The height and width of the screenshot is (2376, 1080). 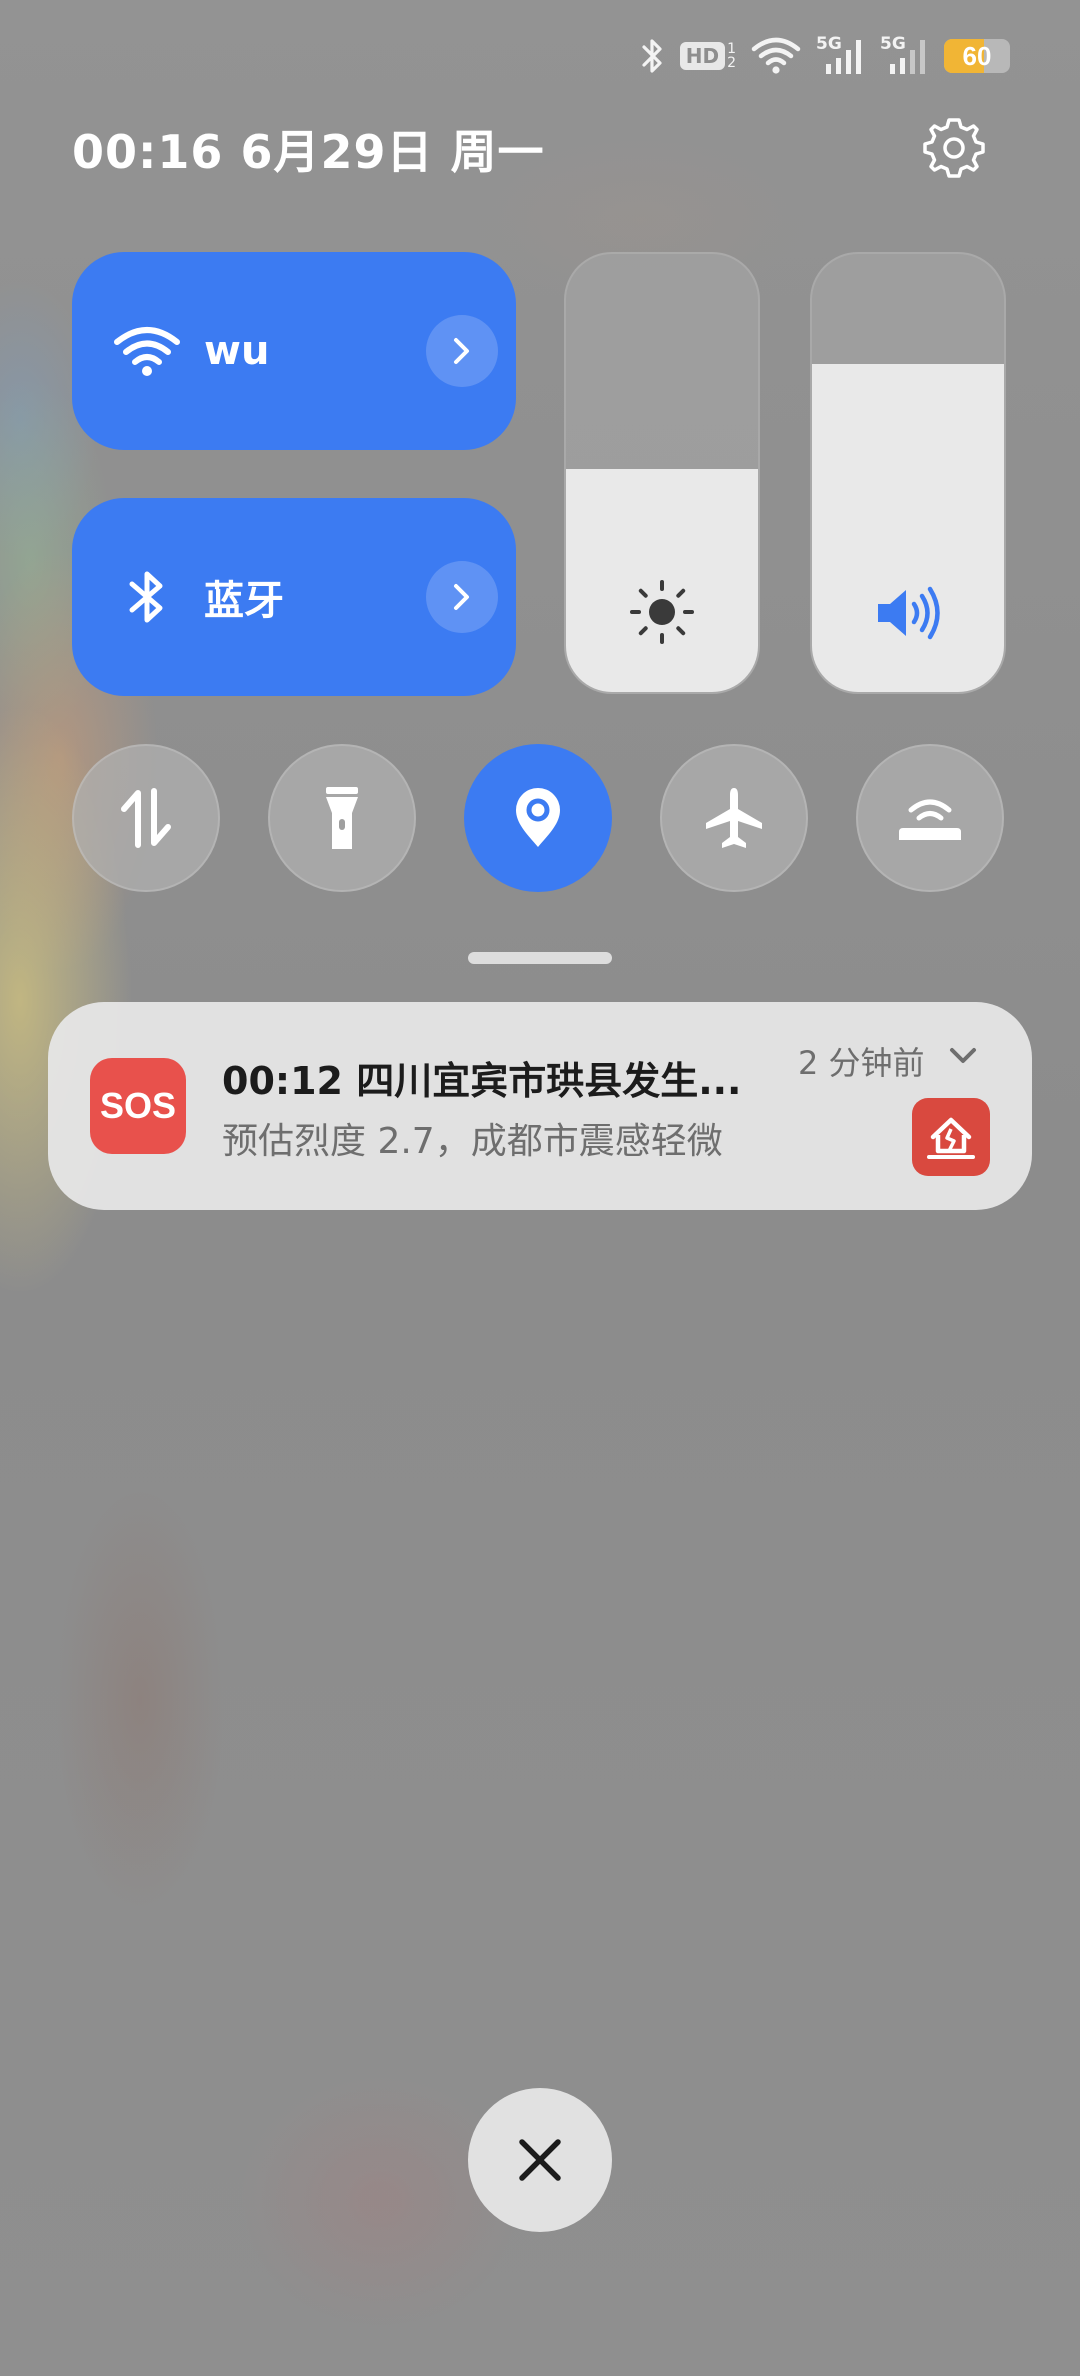 I want to click on wifi-tile: wu, so click(x=294, y=351).